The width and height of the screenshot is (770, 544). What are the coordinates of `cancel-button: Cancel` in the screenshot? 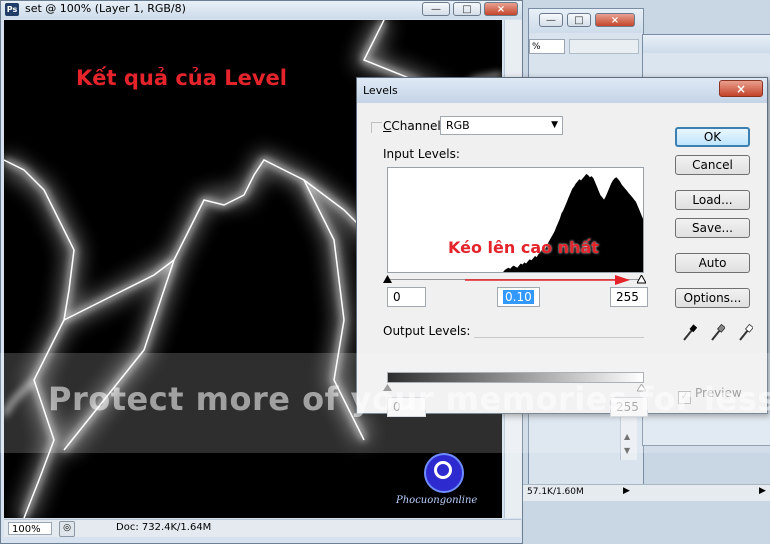 It's located at (712, 165).